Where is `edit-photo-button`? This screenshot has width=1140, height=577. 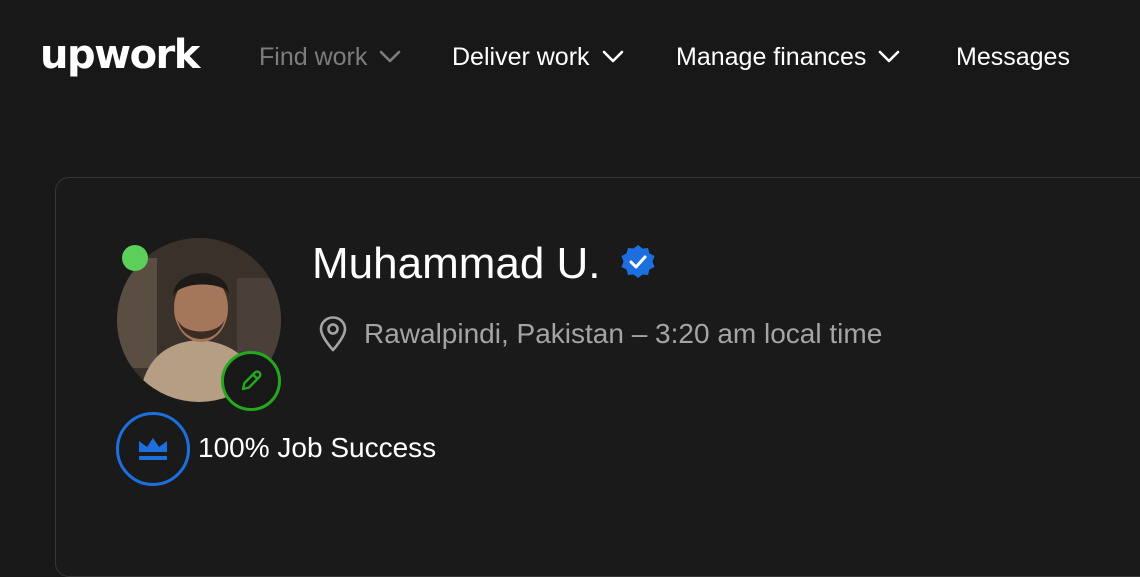 edit-photo-button is located at coordinates (251, 381).